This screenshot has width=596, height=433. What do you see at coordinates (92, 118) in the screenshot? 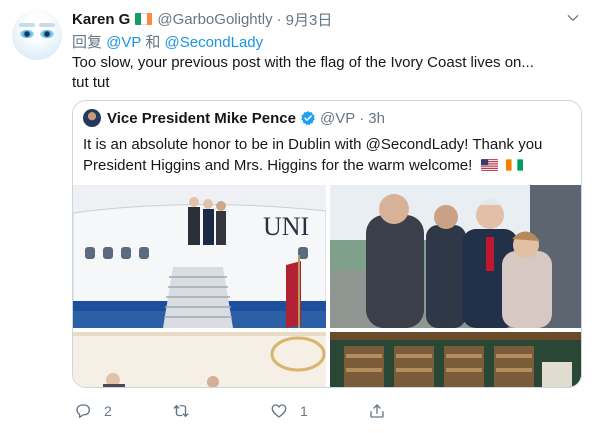
I see `quoted-avatar` at bounding box center [92, 118].